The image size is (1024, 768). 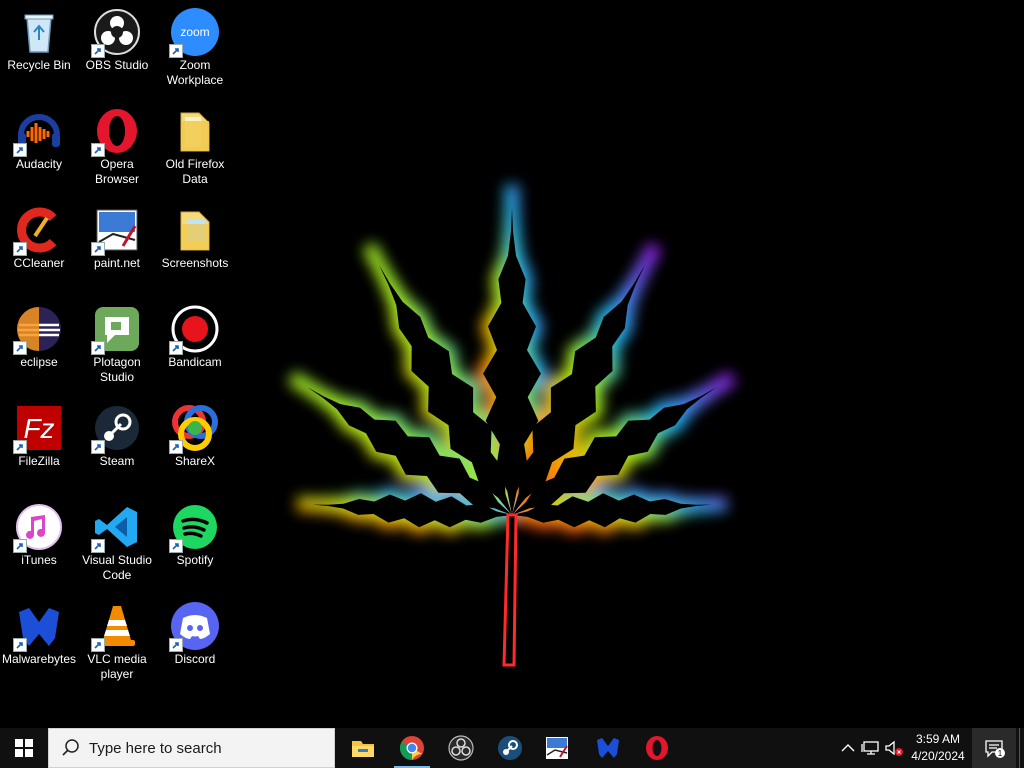 I want to click on desktop-icon-label: iTunes, so click(x=39, y=560).